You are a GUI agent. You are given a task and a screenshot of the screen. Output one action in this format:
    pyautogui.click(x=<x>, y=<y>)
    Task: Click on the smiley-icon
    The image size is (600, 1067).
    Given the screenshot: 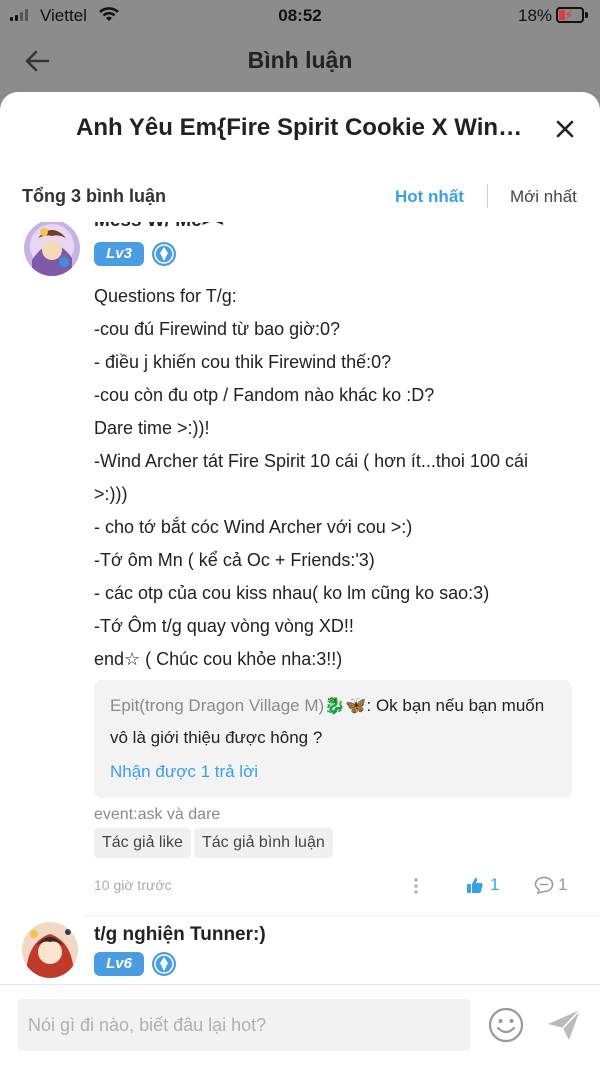 What is the action you would take?
    pyautogui.click(x=506, y=1025)
    